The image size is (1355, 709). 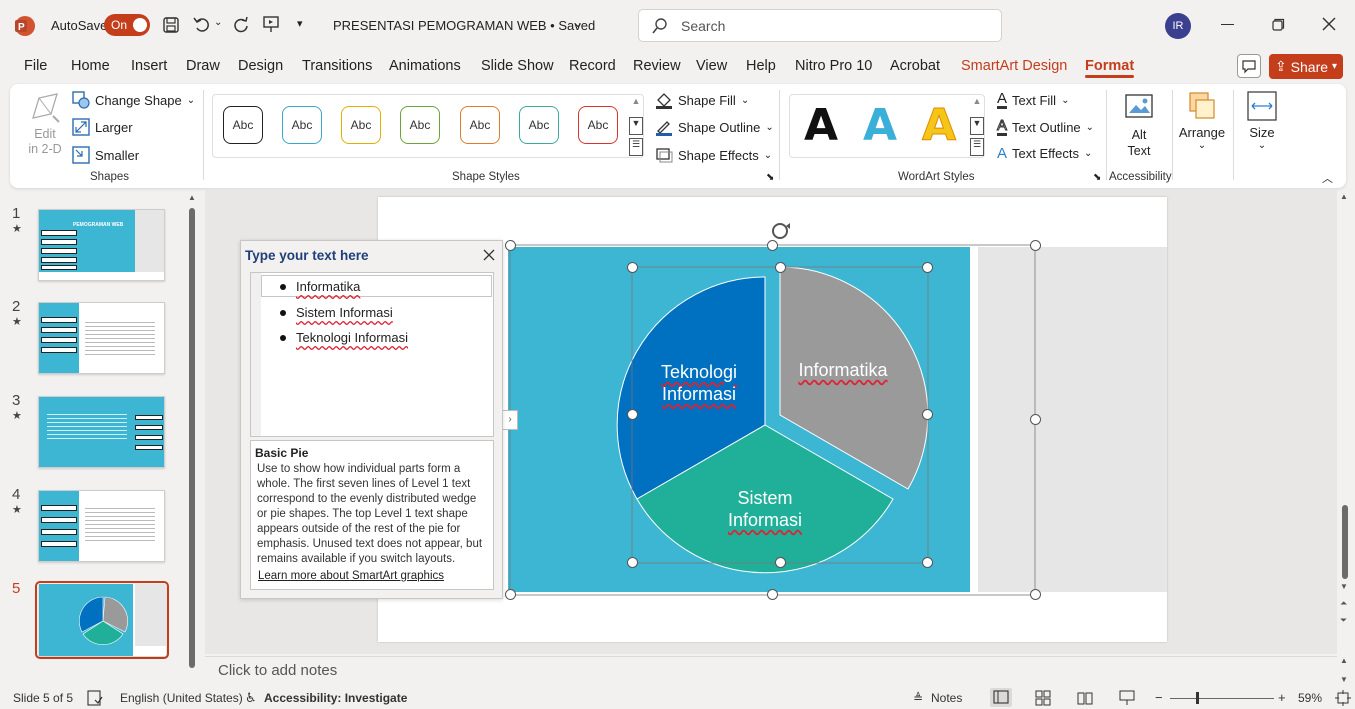 I want to click on slice-label-sistem-informasi: Sistem Informasi, so click(x=765, y=509).